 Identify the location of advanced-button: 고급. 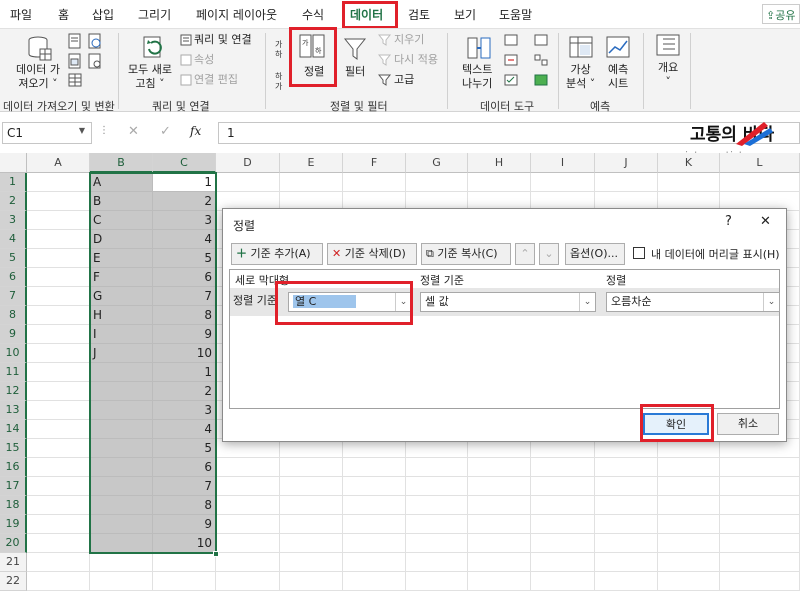
(404, 80).